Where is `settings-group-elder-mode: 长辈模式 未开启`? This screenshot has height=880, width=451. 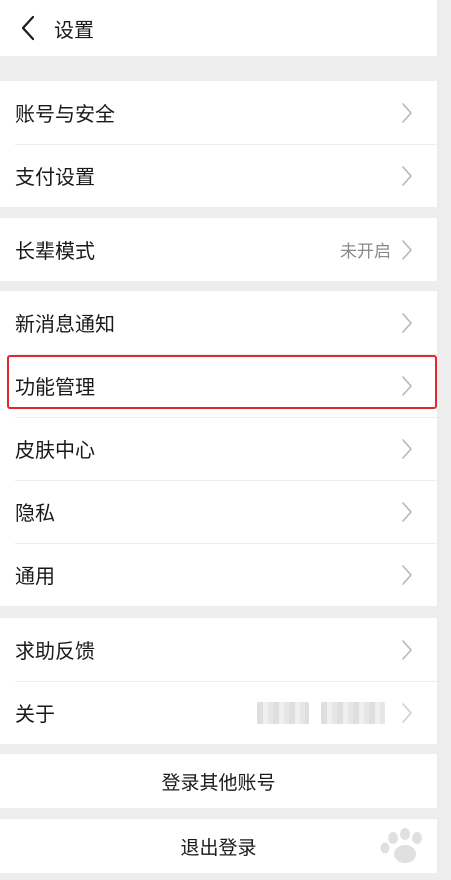 settings-group-elder-mode: 长辈模式 未开启 is located at coordinates (218, 249).